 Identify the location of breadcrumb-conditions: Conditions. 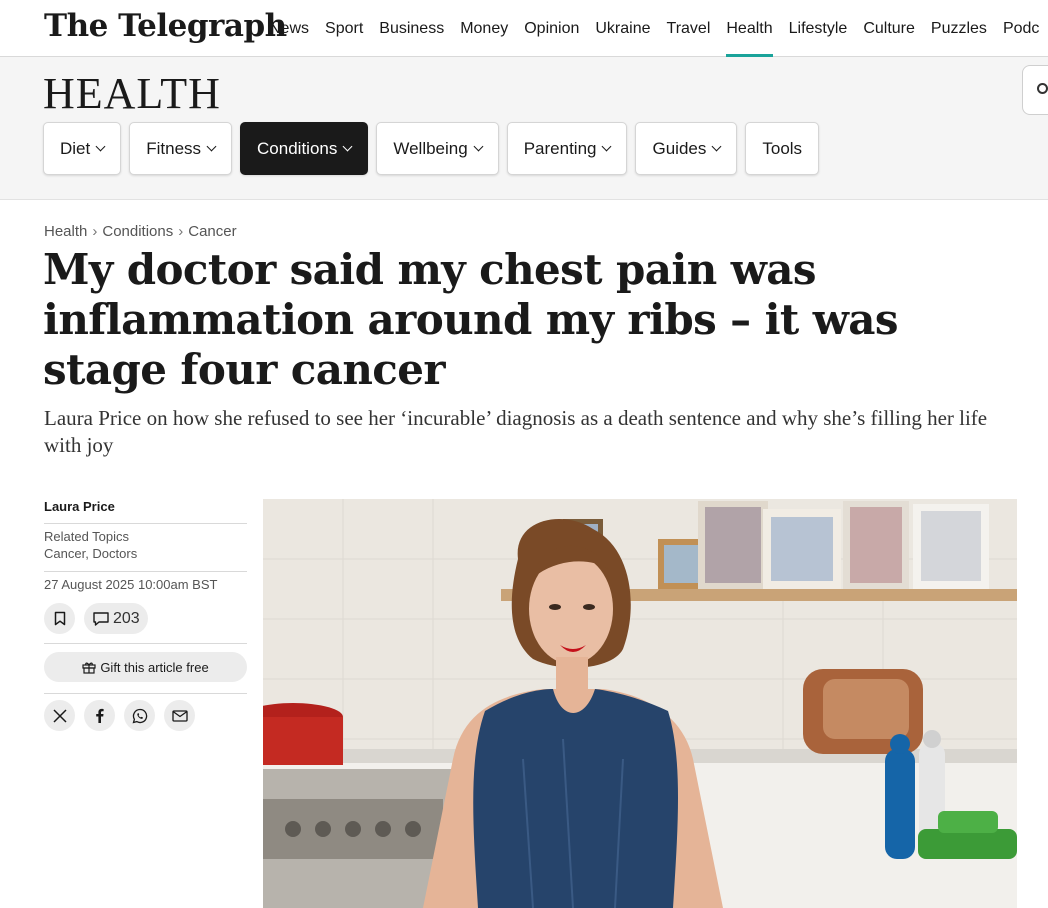
(137, 231).